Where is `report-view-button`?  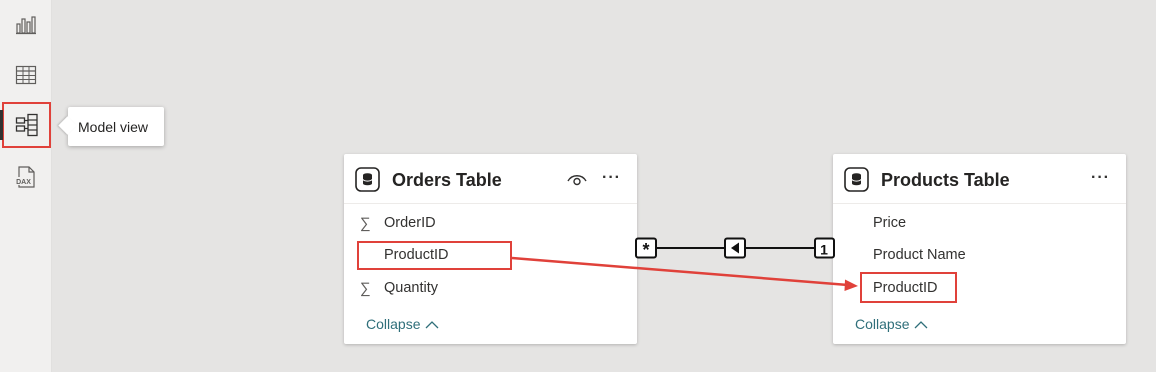
report-view-button is located at coordinates (26, 25).